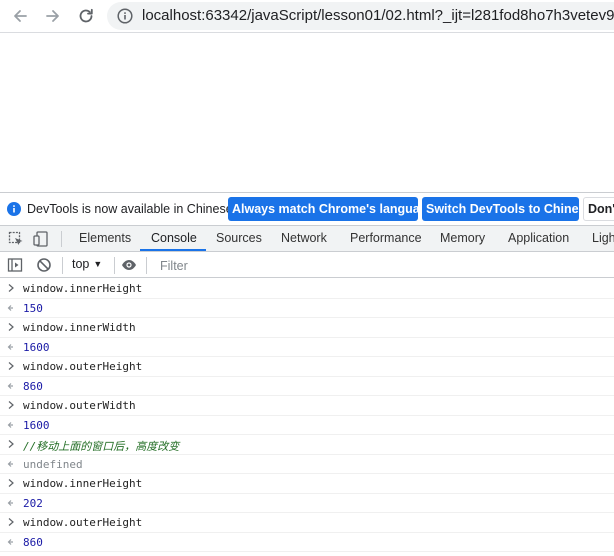 Image resolution: width=614 pixels, height=556 pixels. I want to click on console-result-row: undefined, so click(307, 464).